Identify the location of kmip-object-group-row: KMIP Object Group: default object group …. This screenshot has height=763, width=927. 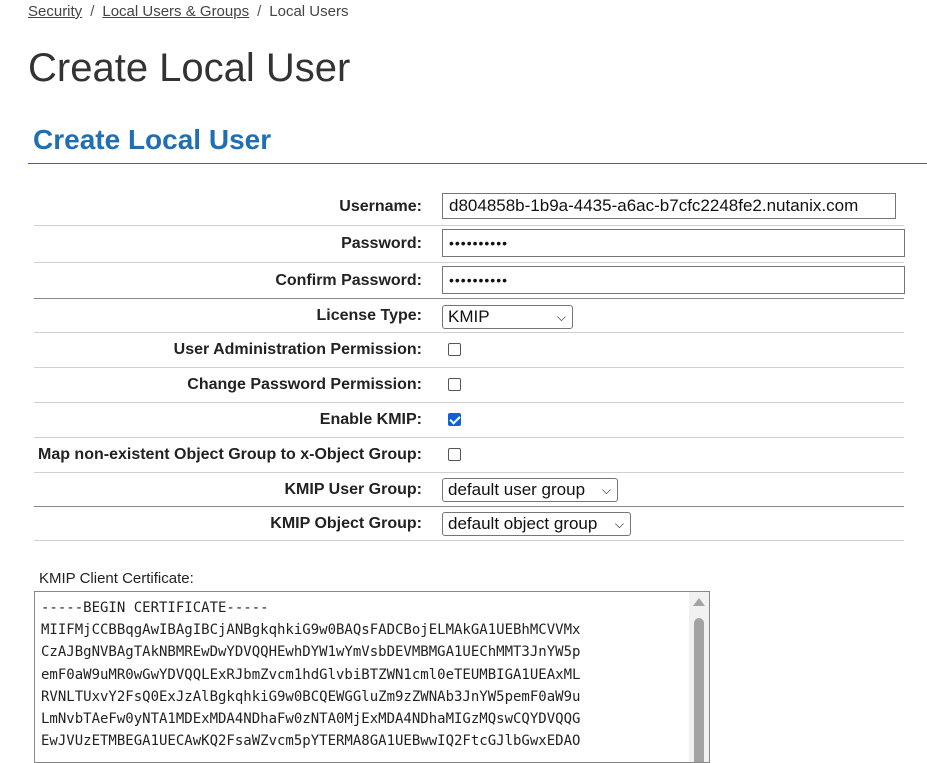
(469, 524).